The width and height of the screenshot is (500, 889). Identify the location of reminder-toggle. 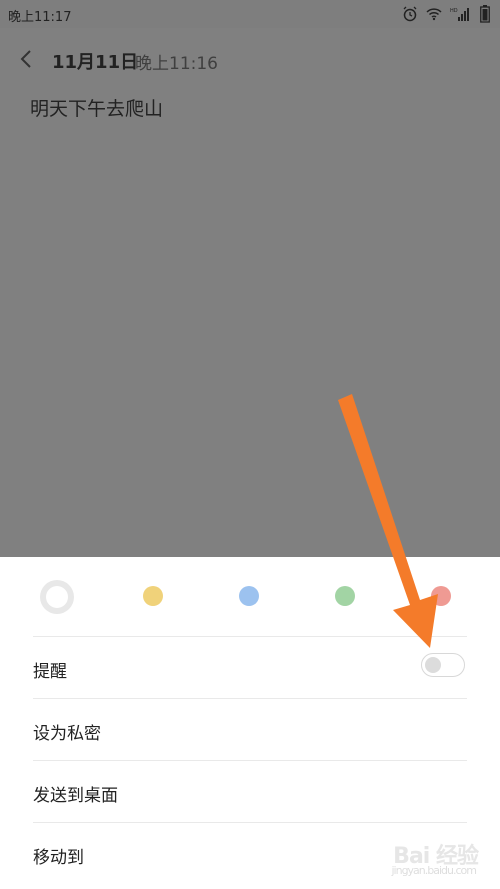
(443, 665).